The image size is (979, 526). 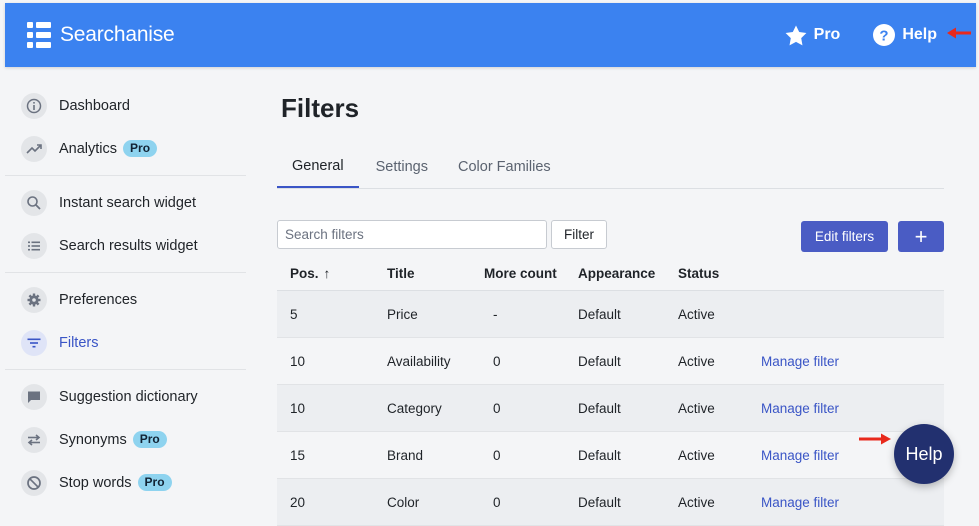 What do you see at coordinates (94, 105) in the screenshot?
I see `sidebar-item-label: Dashboard` at bounding box center [94, 105].